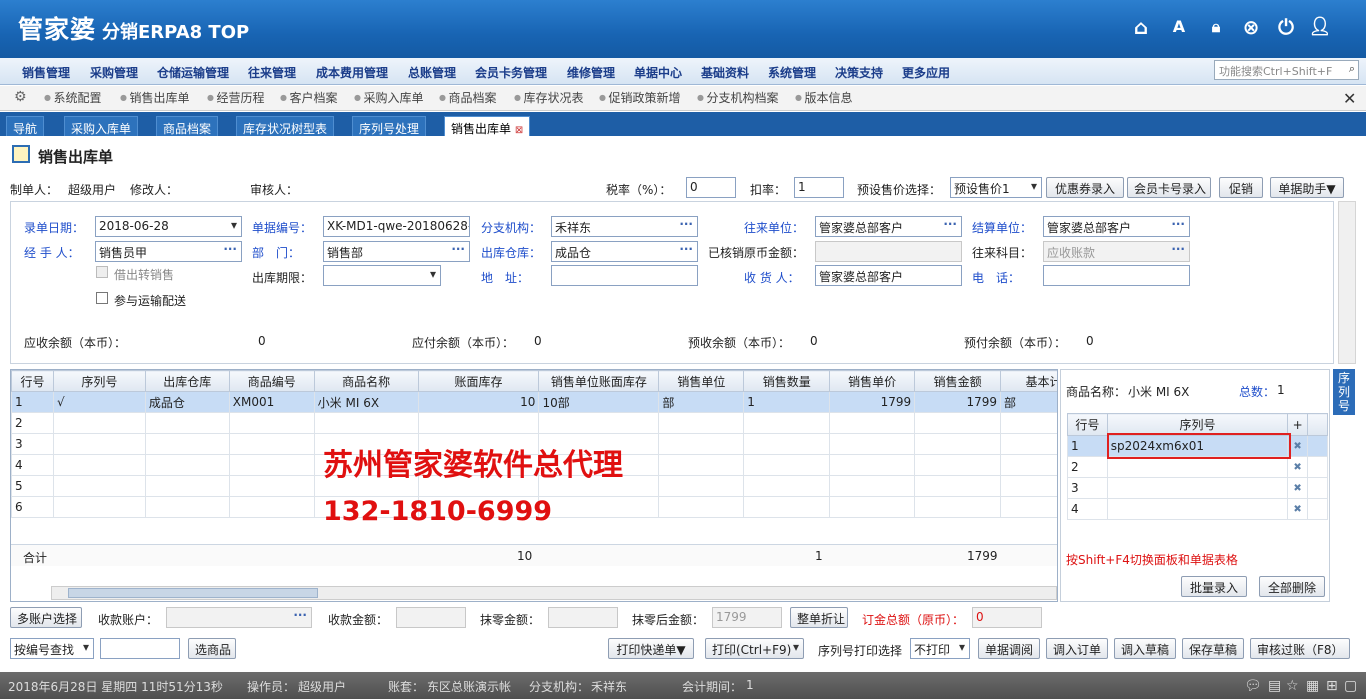 This screenshot has height=699, width=1366. What do you see at coordinates (1292, 586) in the screenshot?
I see `delete-all-button: 全部删除` at bounding box center [1292, 586].